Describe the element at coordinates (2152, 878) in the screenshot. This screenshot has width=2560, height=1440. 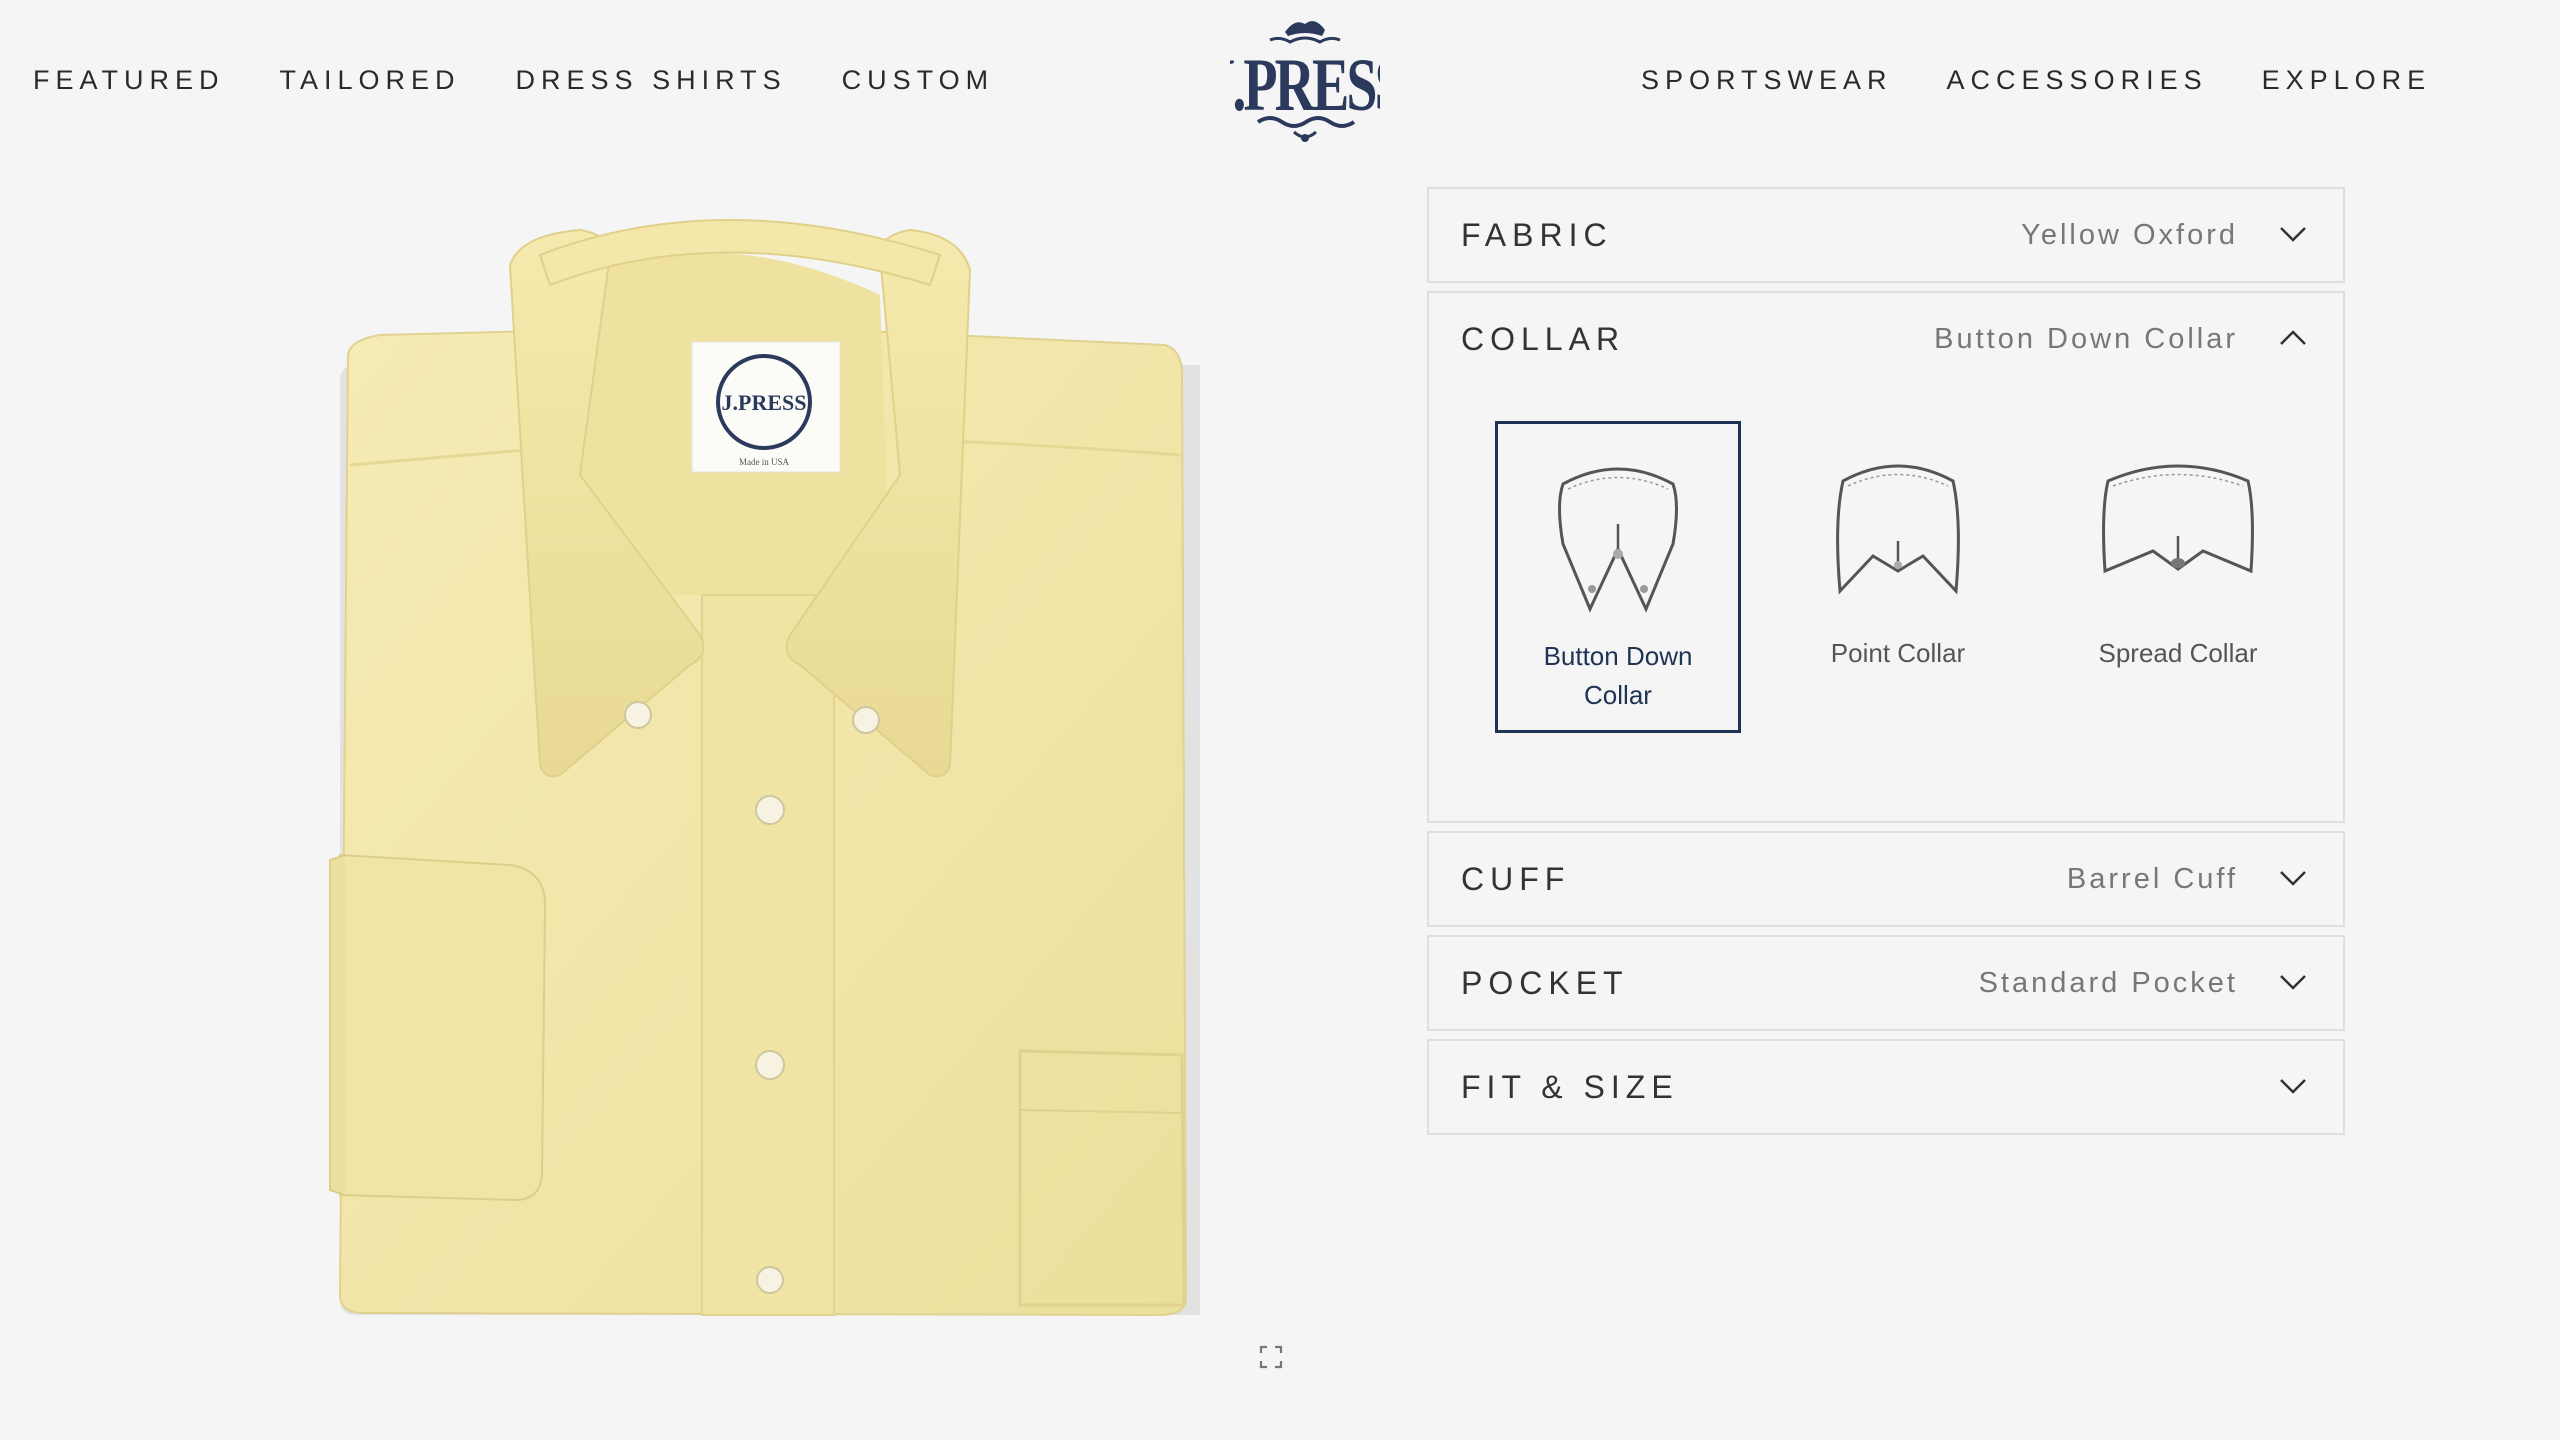
I see `cuff-value: Barrel Cuff` at that location.